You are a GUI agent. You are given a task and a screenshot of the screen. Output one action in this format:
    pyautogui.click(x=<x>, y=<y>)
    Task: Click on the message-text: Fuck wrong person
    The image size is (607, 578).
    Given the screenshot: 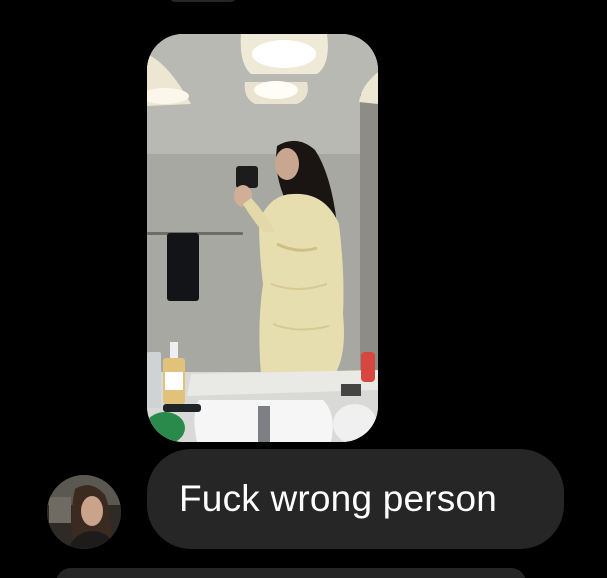 What is the action you would take?
    pyautogui.click(x=338, y=498)
    